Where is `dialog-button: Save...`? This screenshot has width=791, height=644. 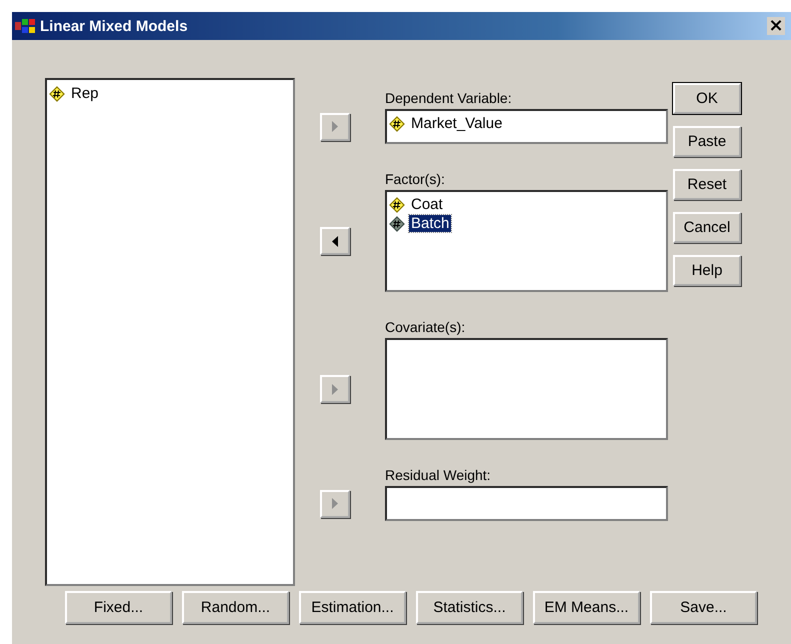 dialog-button: Save... is located at coordinates (703, 607).